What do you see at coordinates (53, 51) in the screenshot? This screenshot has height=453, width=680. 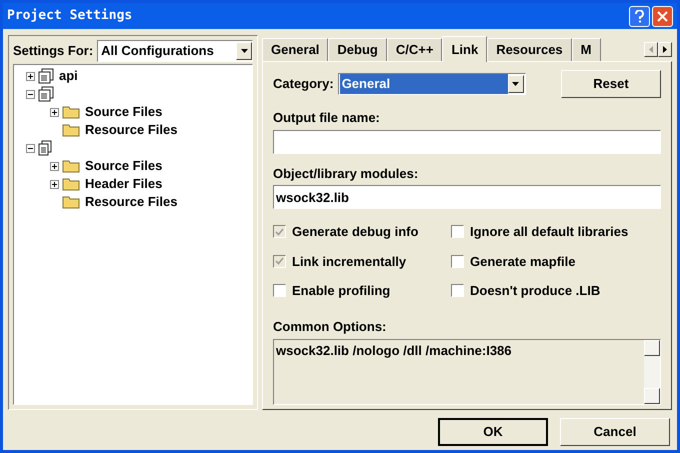 I see `settings-for-label: Settings For:` at bounding box center [53, 51].